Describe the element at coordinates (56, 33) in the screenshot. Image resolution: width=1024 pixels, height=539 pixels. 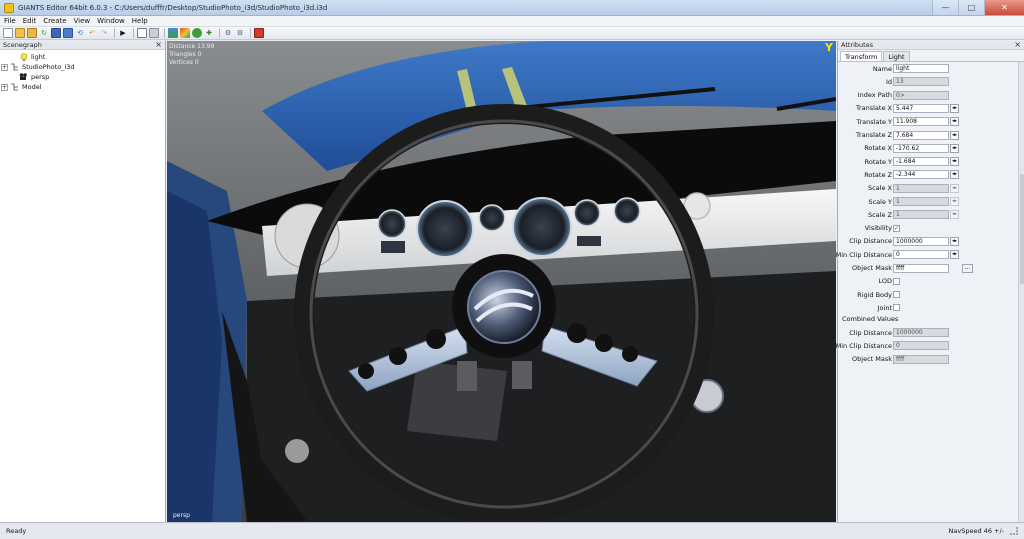
I see `save-icon` at that location.